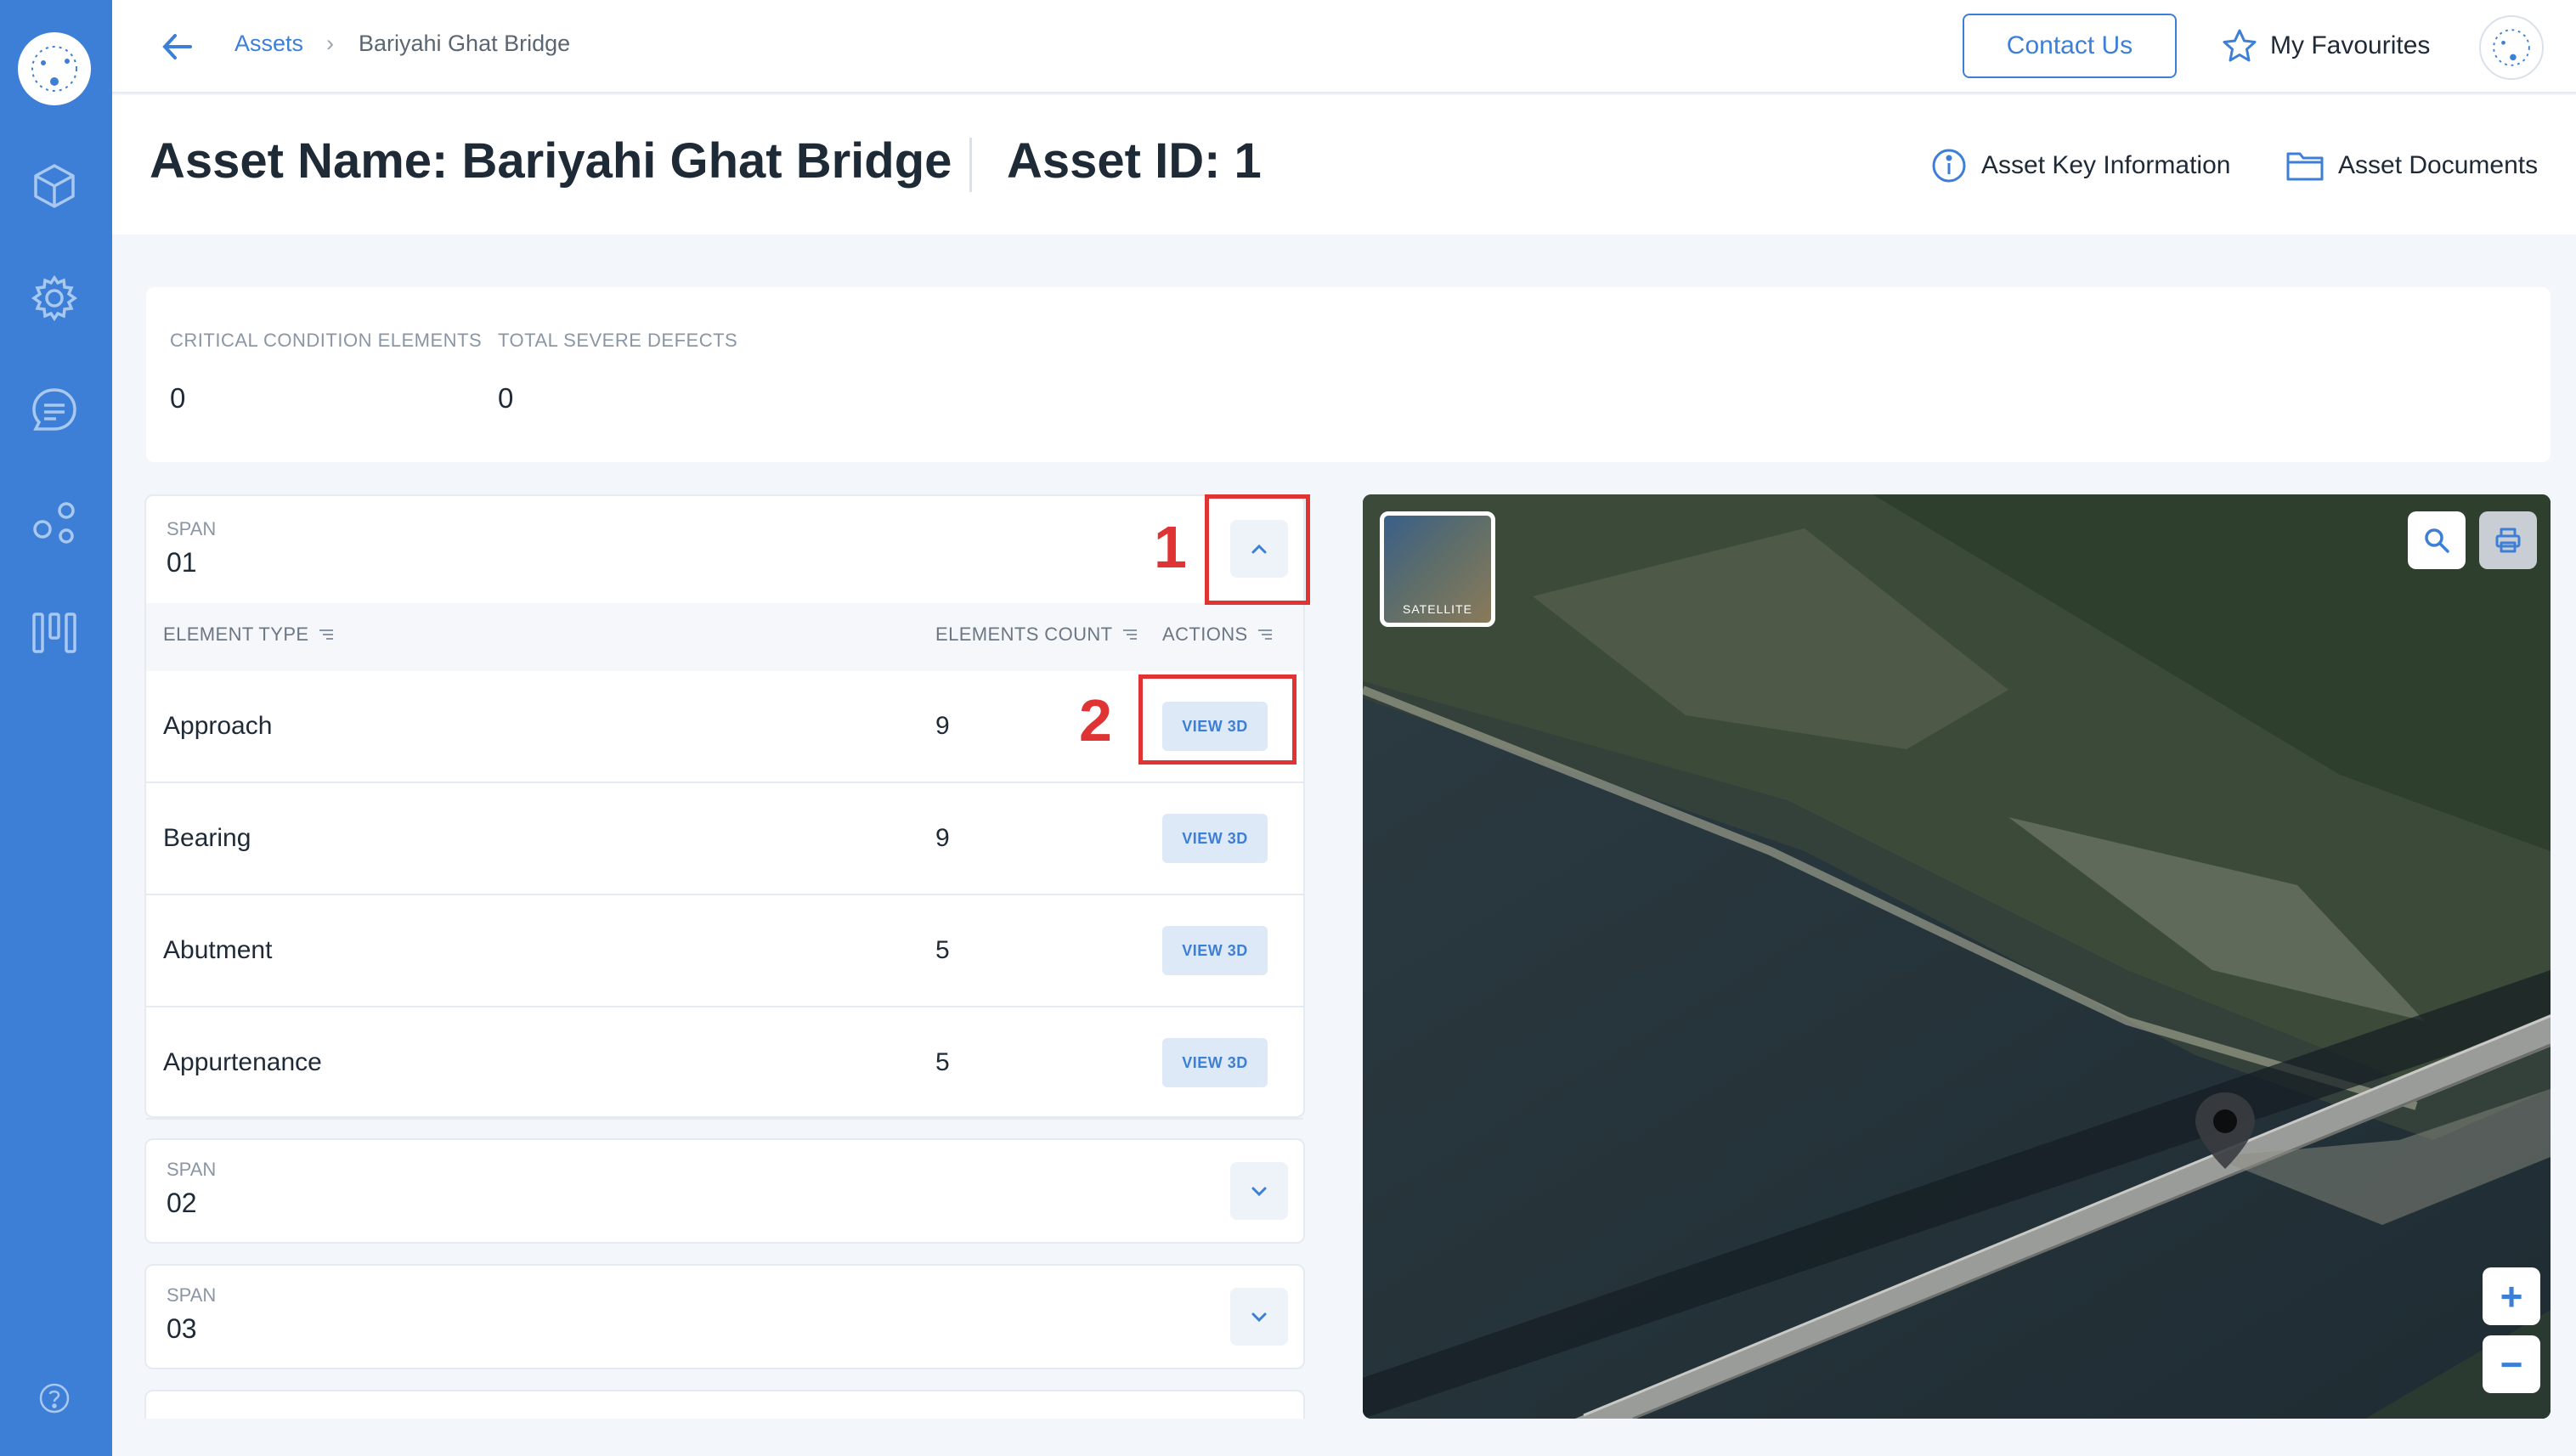  What do you see at coordinates (56, 728) in the screenshot?
I see `sidebar` at bounding box center [56, 728].